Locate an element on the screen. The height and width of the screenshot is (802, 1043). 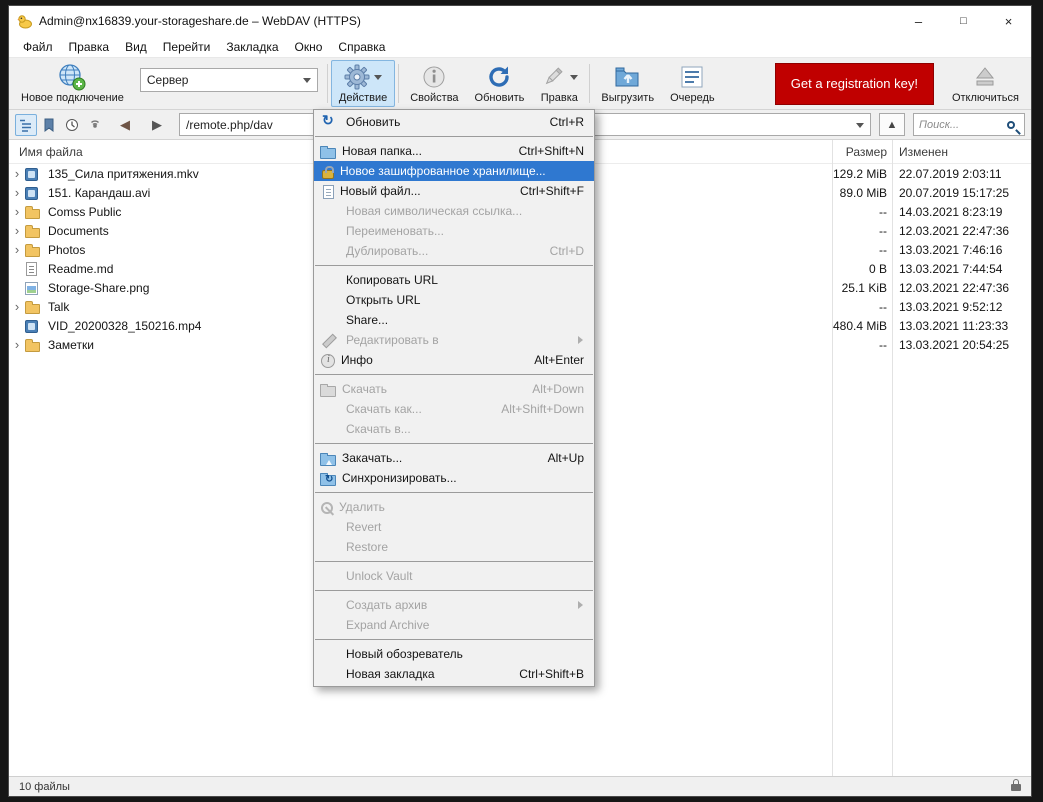
forward-button: ▶ is located at coordinates (157, 125).